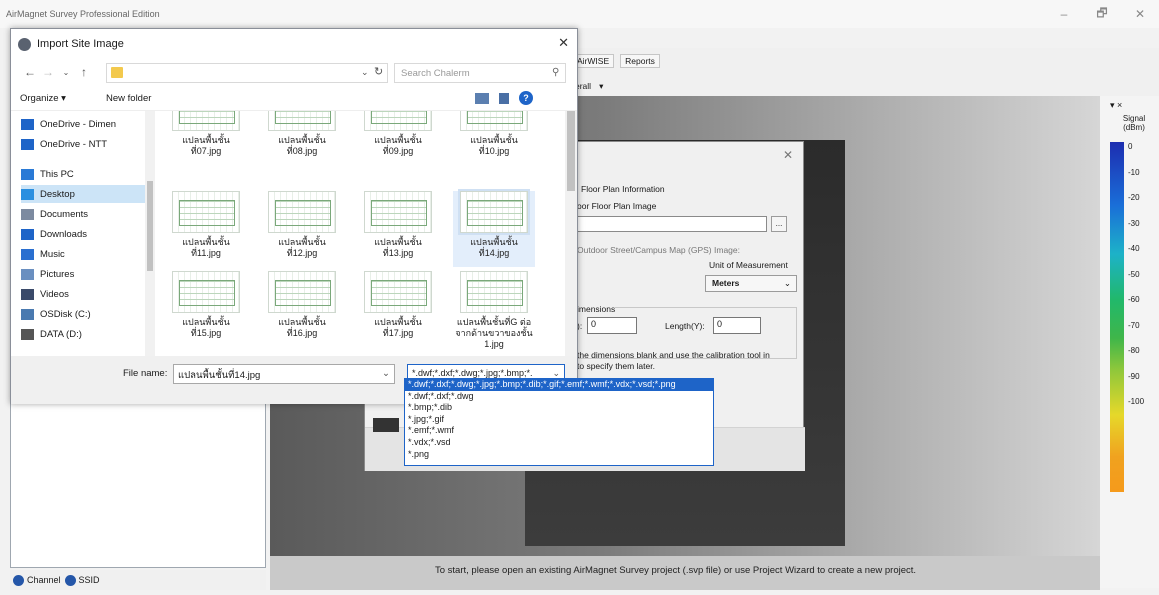 The image size is (1159, 595). What do you see at coordinates (726, 283) in the screenshot?
I see `unit-value: Meters` at bounding box center [726, 283].